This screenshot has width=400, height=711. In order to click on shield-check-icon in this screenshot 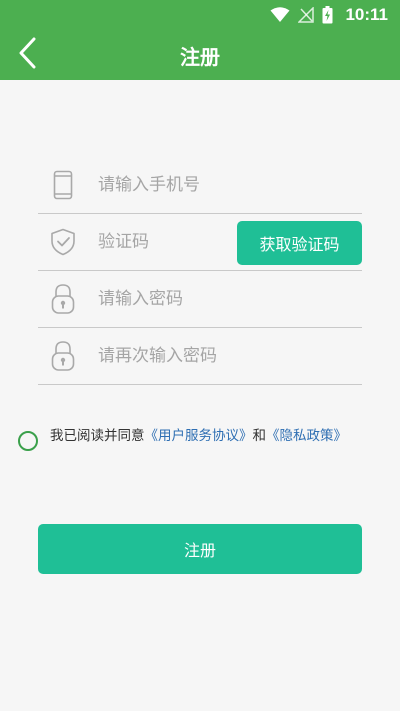, I will do `click(63, 242)`.